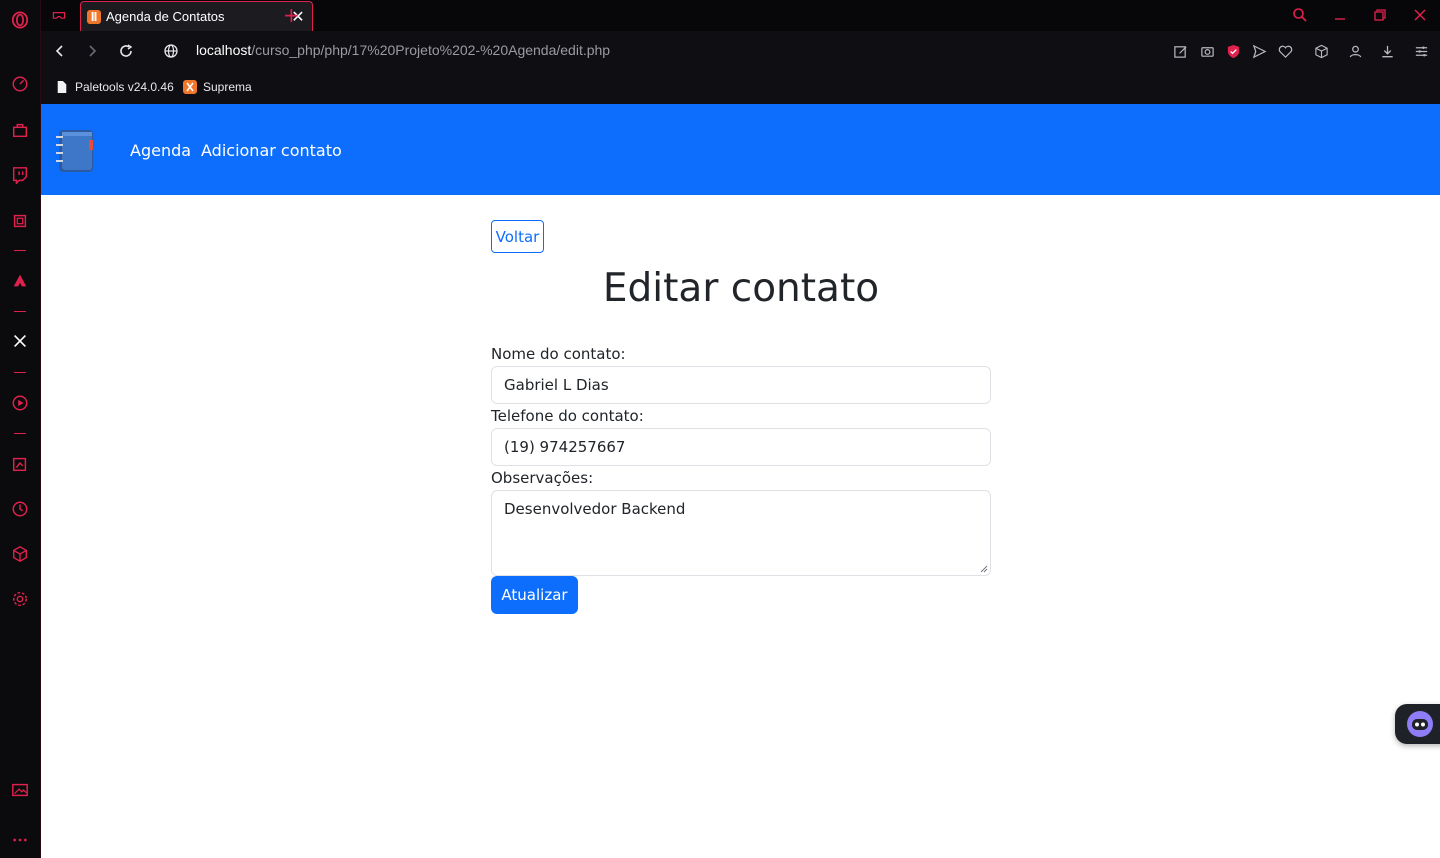 The height and width of the screenshot is (858, 1440). Describe the element at coordinates (20, 464) in the screenshot. I see `pinboard-icon` at that location.